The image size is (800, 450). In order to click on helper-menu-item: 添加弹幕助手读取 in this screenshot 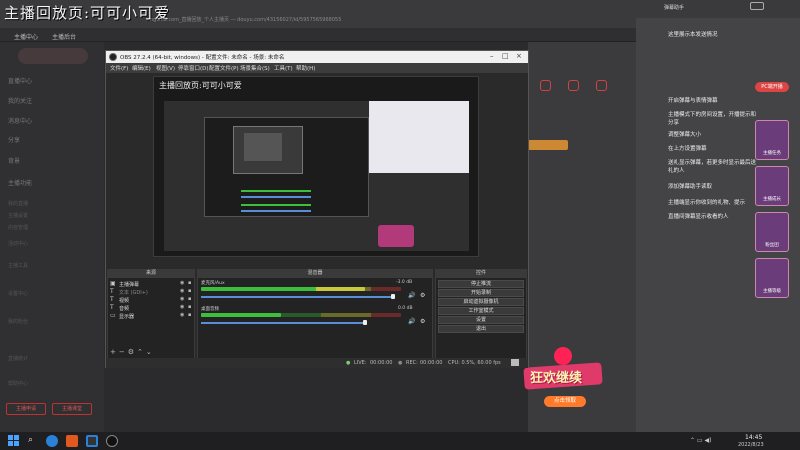, I will do `click(690, 186)`.